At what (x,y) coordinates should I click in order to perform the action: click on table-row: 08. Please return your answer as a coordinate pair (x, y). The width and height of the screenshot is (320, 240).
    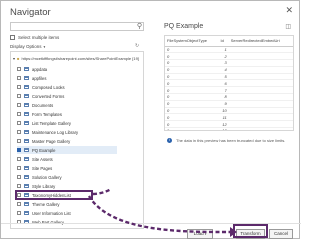
    Looking at the image, I should click on (229, 97).